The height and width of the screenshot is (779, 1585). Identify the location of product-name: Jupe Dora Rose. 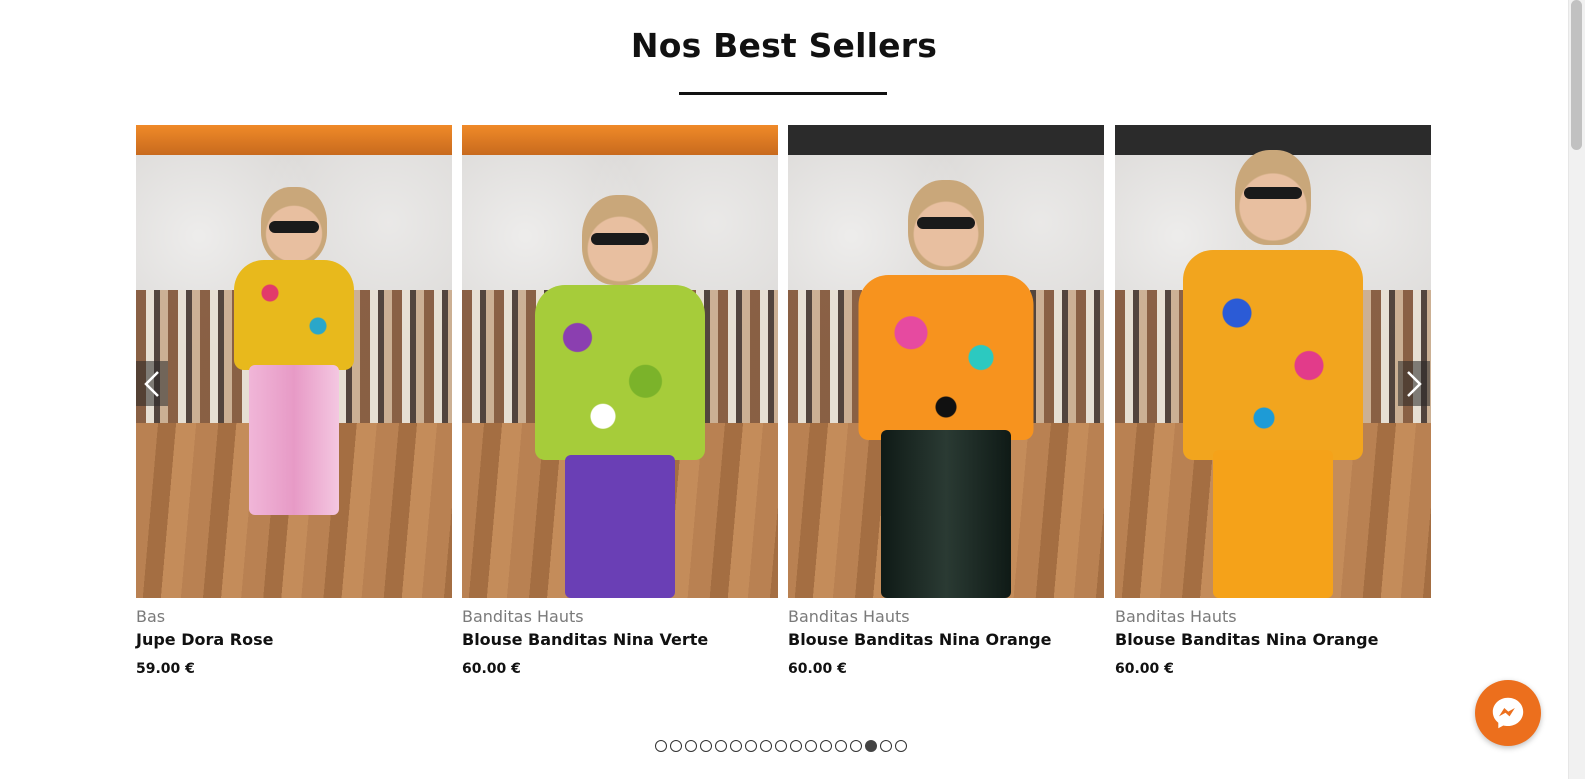
(294, 640).